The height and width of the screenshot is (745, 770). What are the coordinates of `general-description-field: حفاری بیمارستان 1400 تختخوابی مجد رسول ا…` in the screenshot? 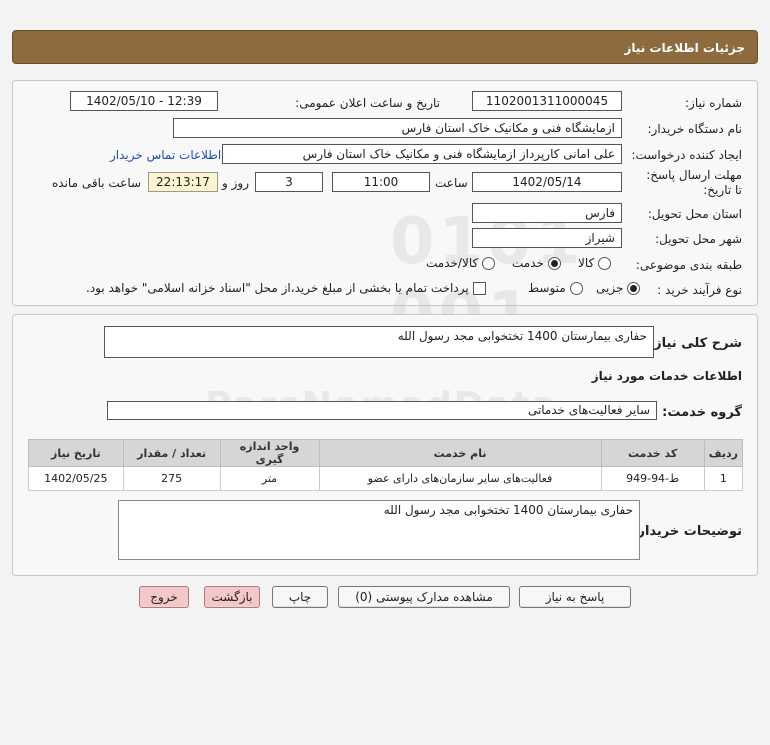 It's located at (379, 342).